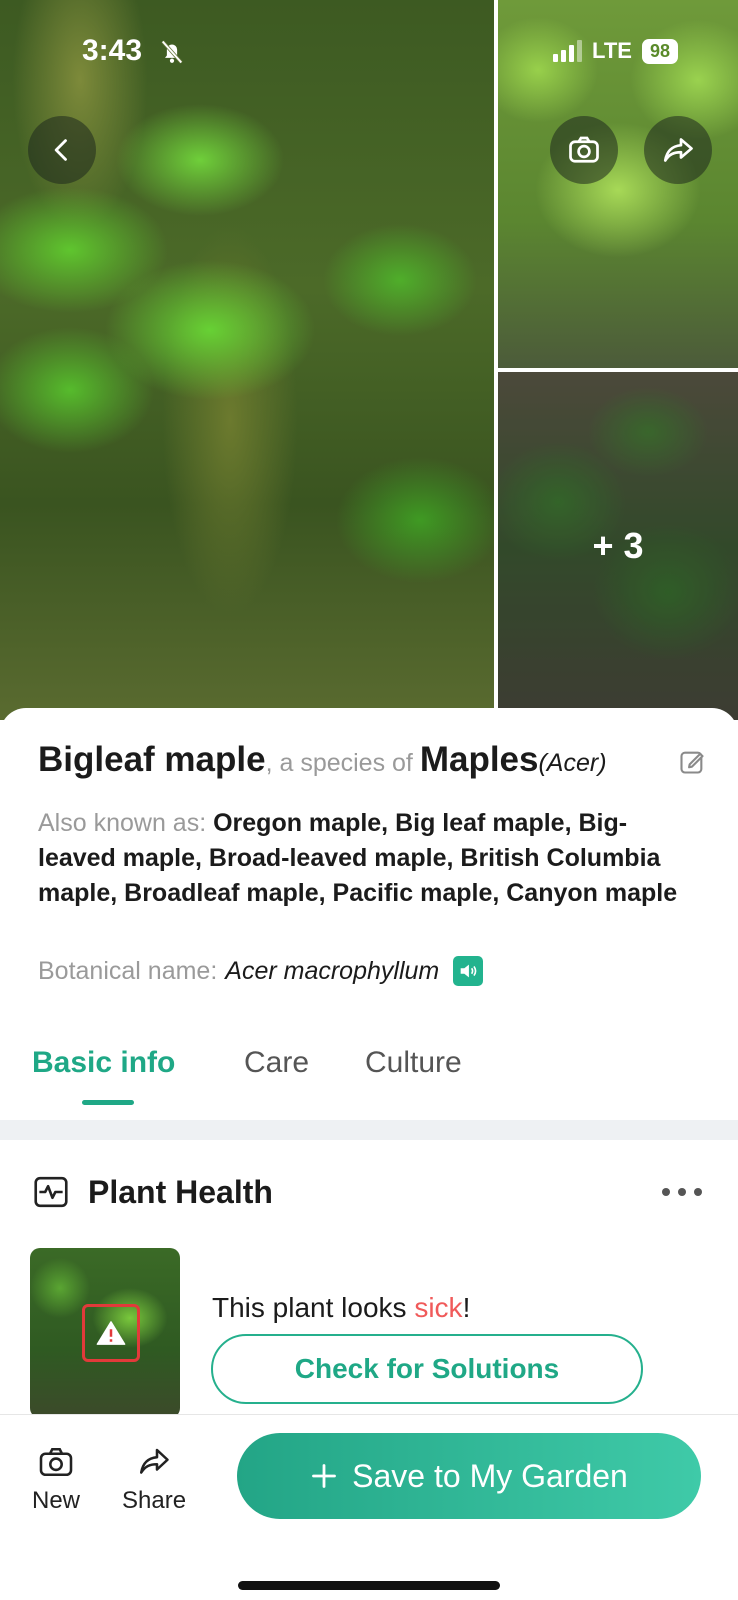 Image resolution: width=738 pixels, height=1600 pixels. I want to click on botanical-name-row: Botanical name: Acer macrophyllum, so click(261, 971).